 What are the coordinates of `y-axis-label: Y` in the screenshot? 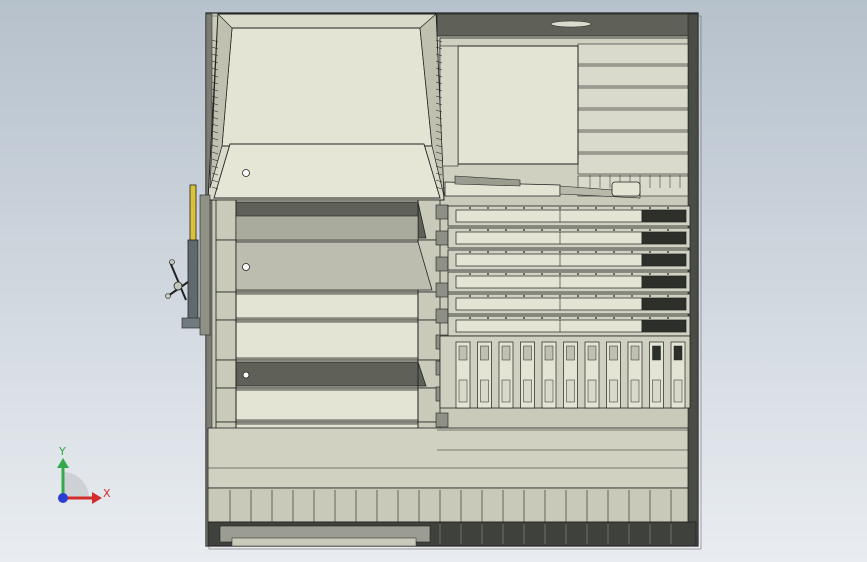 It's located at (62, 451).